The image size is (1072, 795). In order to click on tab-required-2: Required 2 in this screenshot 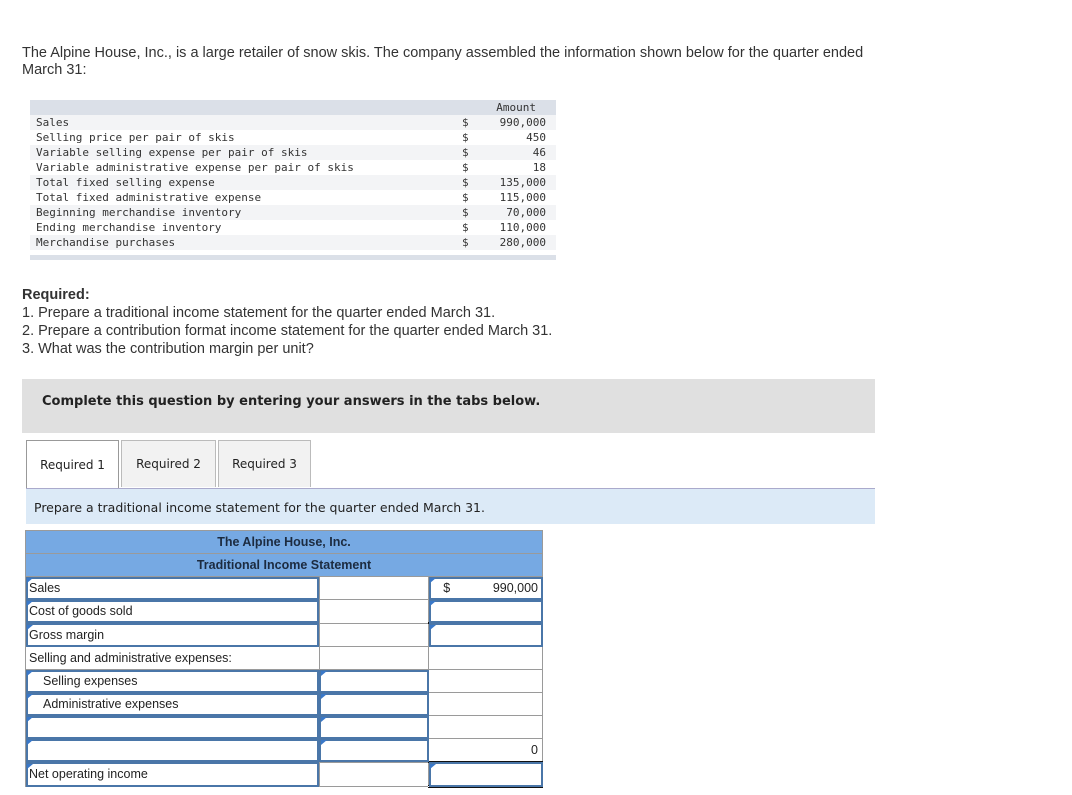, I will do `click(168, 463)`.